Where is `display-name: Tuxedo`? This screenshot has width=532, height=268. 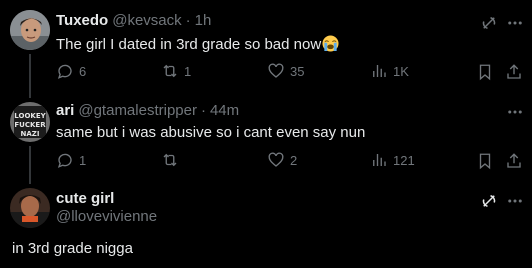 display-name: Tuxedo is located at coordinates (82, 20).